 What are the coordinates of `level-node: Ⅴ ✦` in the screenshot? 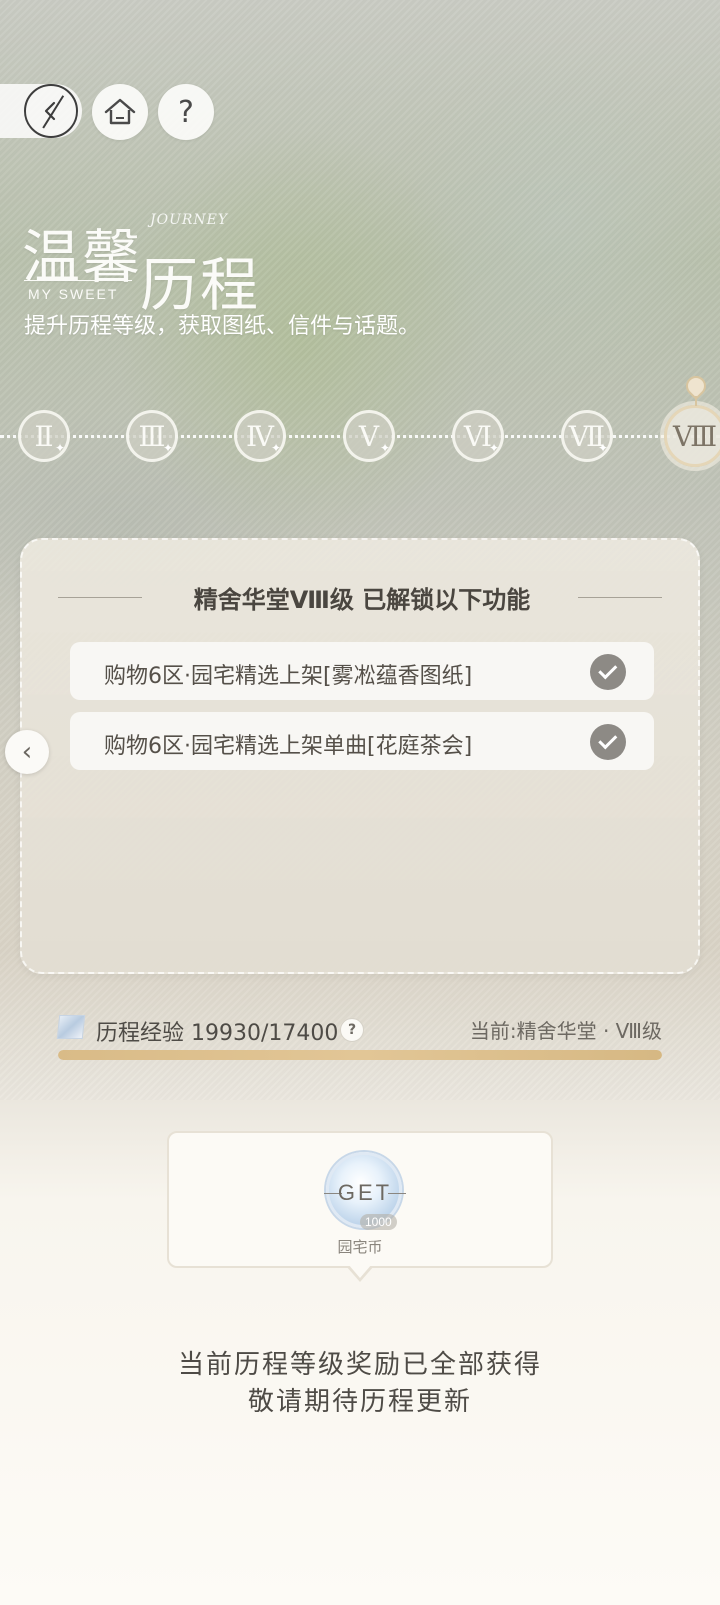 It's located at (369, 436).